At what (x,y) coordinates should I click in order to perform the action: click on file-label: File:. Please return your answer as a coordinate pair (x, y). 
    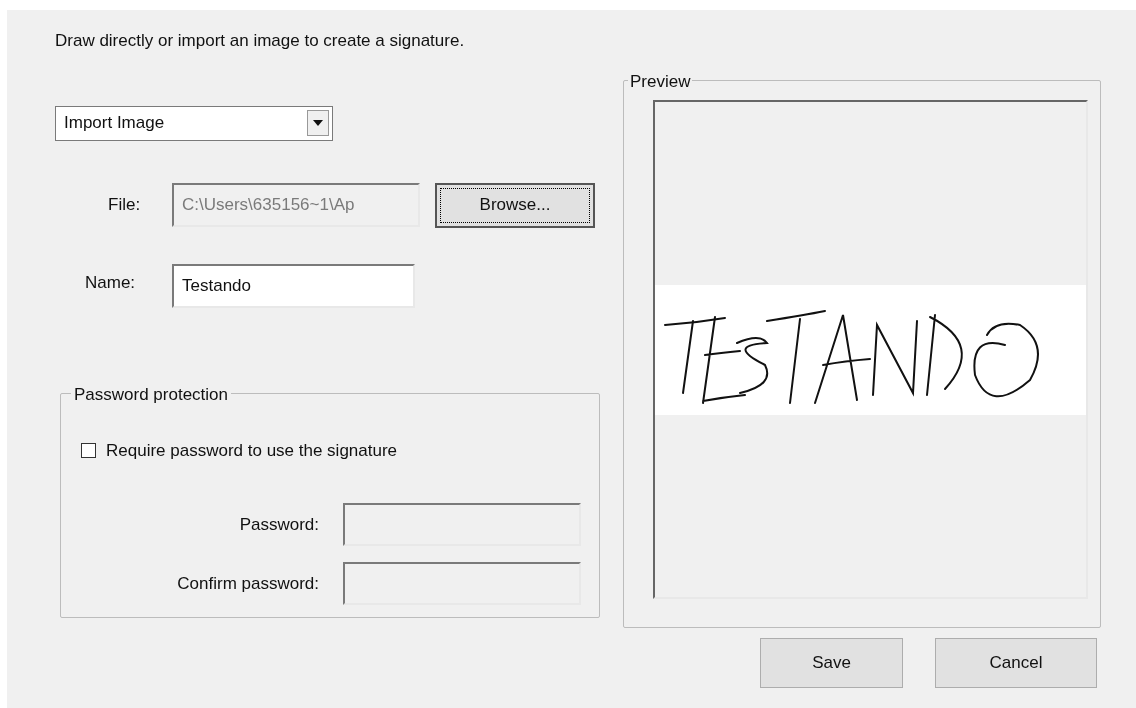
    Looking at the image, I should click on (125, 204).